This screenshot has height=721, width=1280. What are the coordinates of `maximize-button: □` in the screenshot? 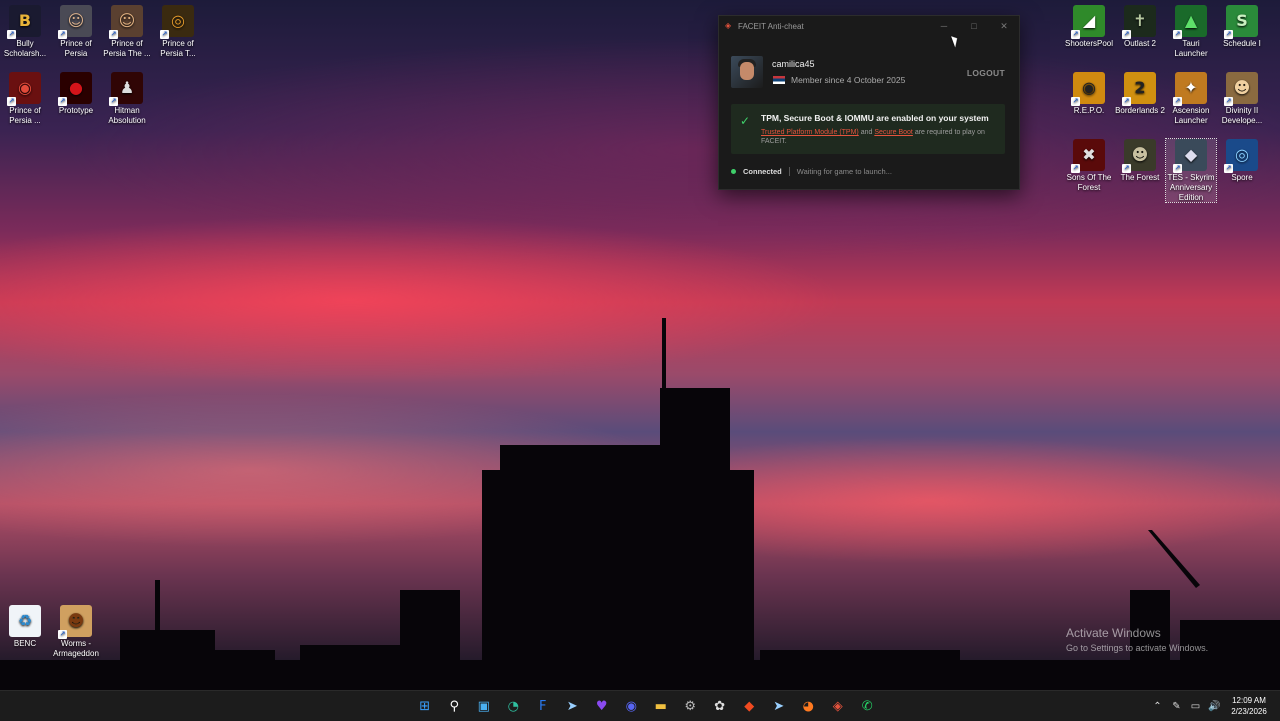 It's located at (974, 26).